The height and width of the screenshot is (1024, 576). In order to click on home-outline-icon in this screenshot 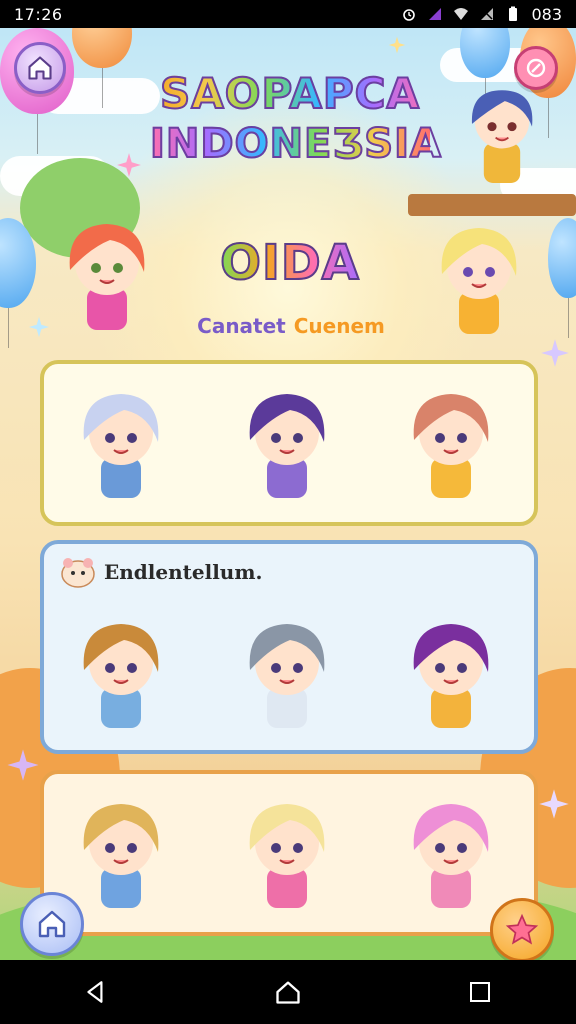, I will do `click(288, 992)`.